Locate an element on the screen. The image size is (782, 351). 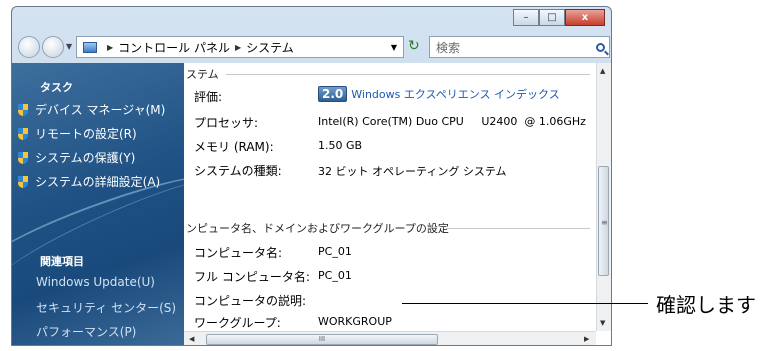
computer-icon is located at coordinates (90, 47).